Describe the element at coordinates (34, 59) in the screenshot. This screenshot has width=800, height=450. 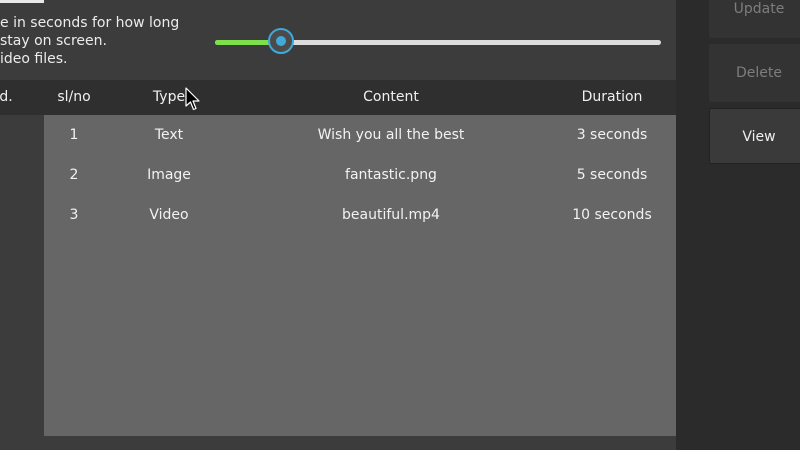
I see `description-line-3: ideo files.` at that location.